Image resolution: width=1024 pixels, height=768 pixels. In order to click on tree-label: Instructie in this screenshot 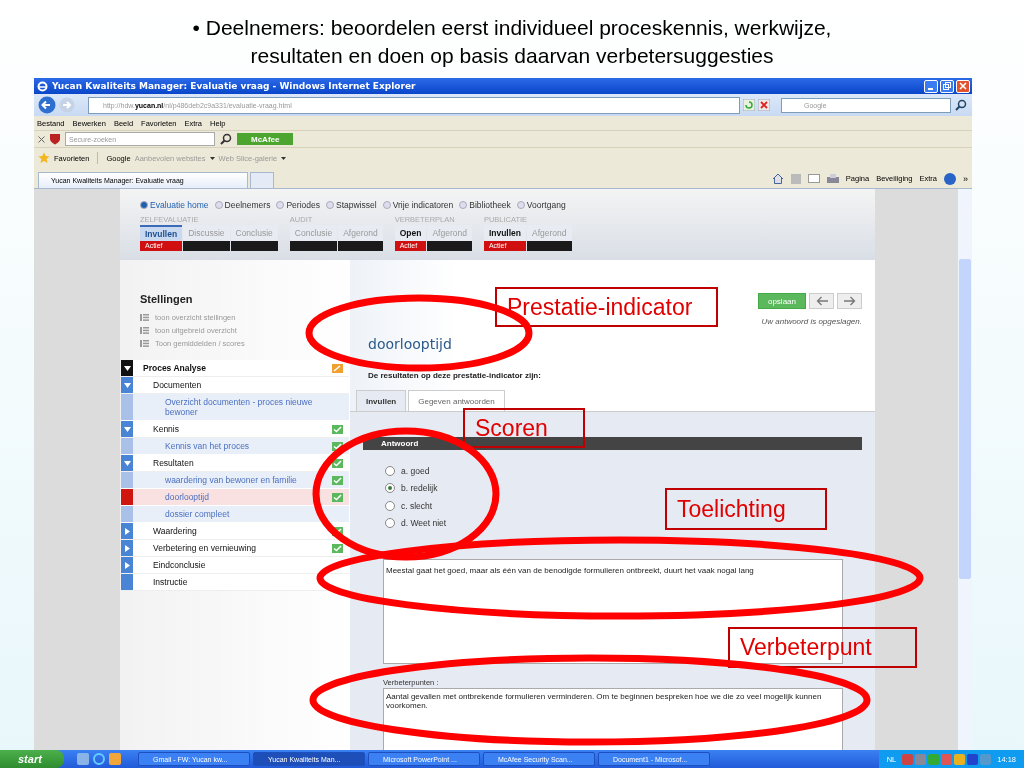, I will do `click(170, 582)`.